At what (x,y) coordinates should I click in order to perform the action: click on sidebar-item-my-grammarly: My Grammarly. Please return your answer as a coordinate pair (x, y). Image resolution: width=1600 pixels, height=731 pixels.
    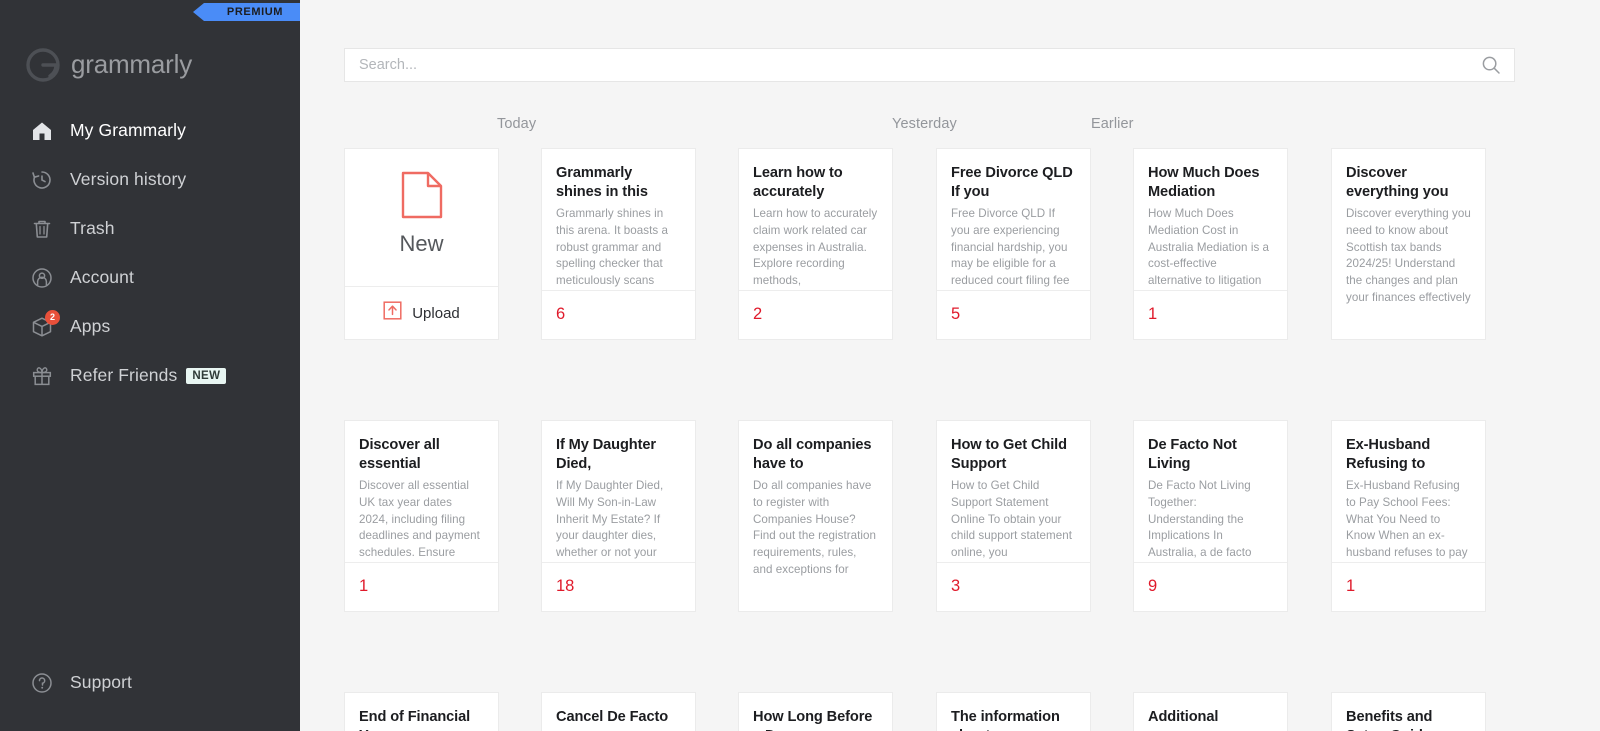
    Looking at the image, I should click on (150, 130).